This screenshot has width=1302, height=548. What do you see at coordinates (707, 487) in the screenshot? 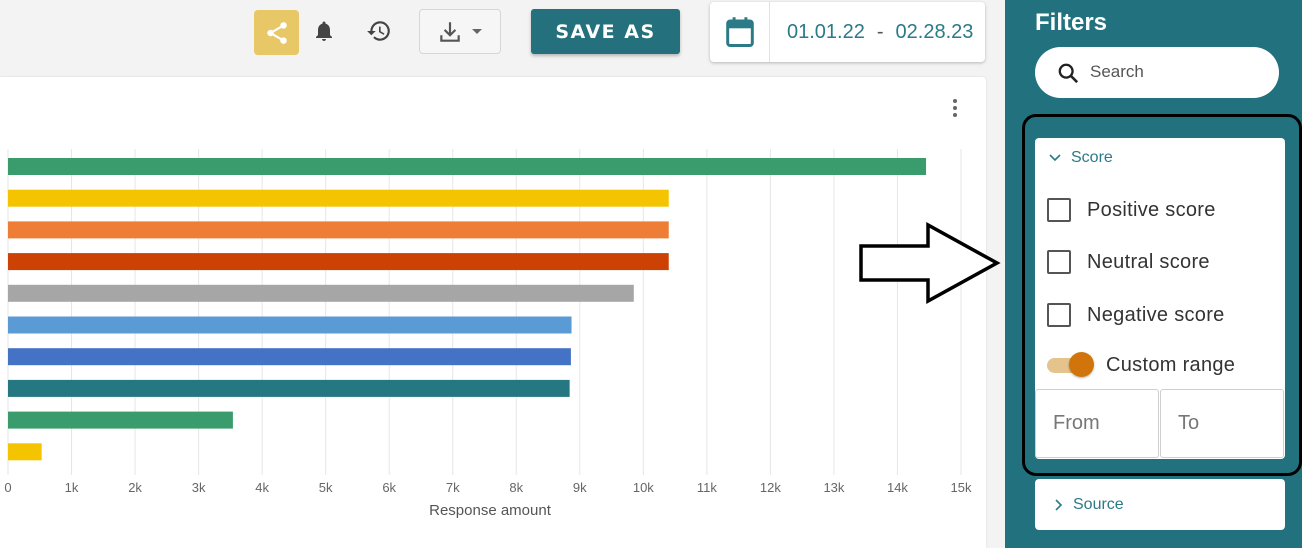
I see `x-tick-label: 11k` at bounding box center [707, 487].